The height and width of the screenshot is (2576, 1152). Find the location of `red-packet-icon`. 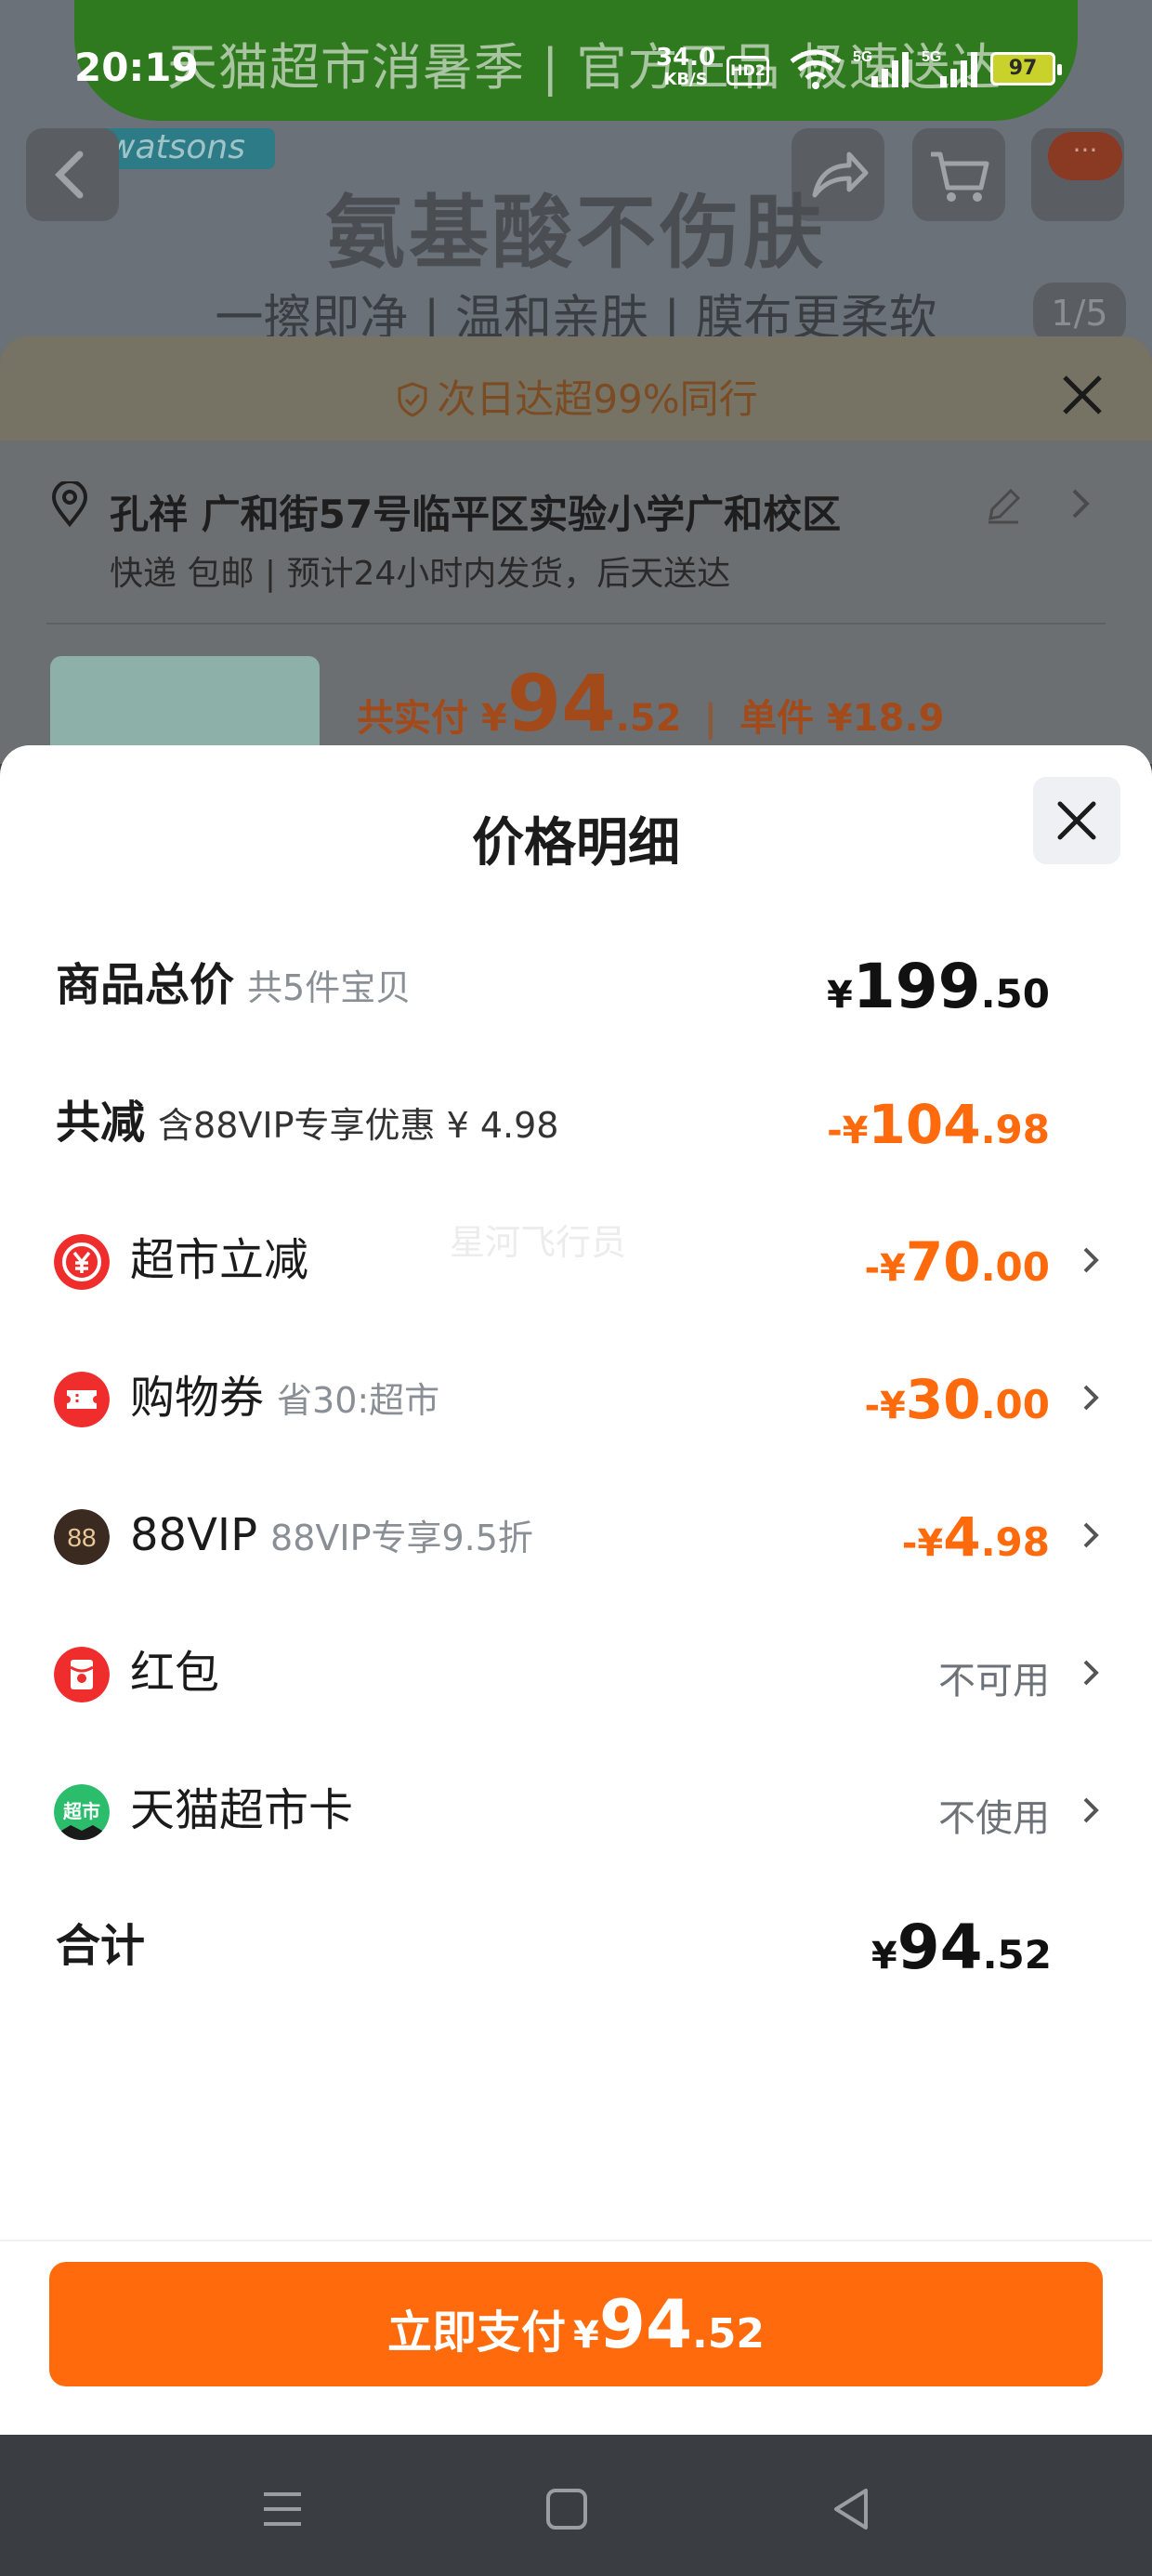

red-packet-icon is located at coordinates (82, 1674).